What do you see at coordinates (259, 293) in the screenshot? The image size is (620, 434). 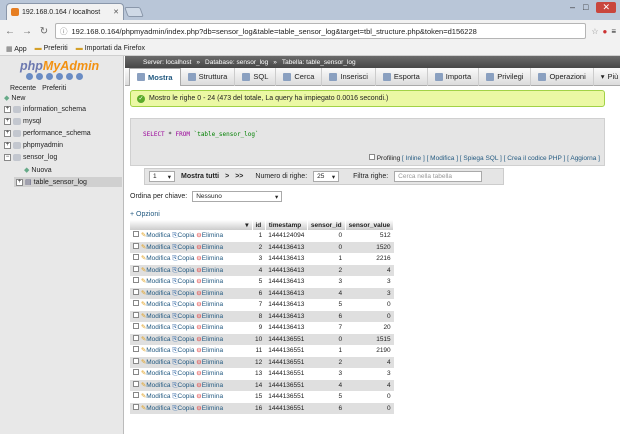 I see `cell-id: 6` at bounding box center [259, 293].